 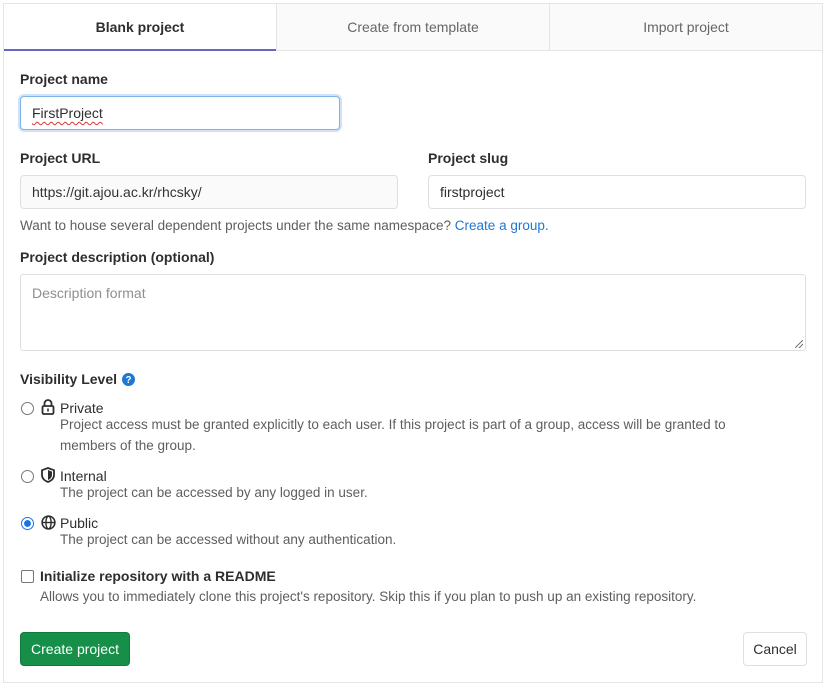 What do you see at coordinates (468, 158) in the screenshot?
I see `project-slug-label: Project slug` at bounding box center [468, 158].